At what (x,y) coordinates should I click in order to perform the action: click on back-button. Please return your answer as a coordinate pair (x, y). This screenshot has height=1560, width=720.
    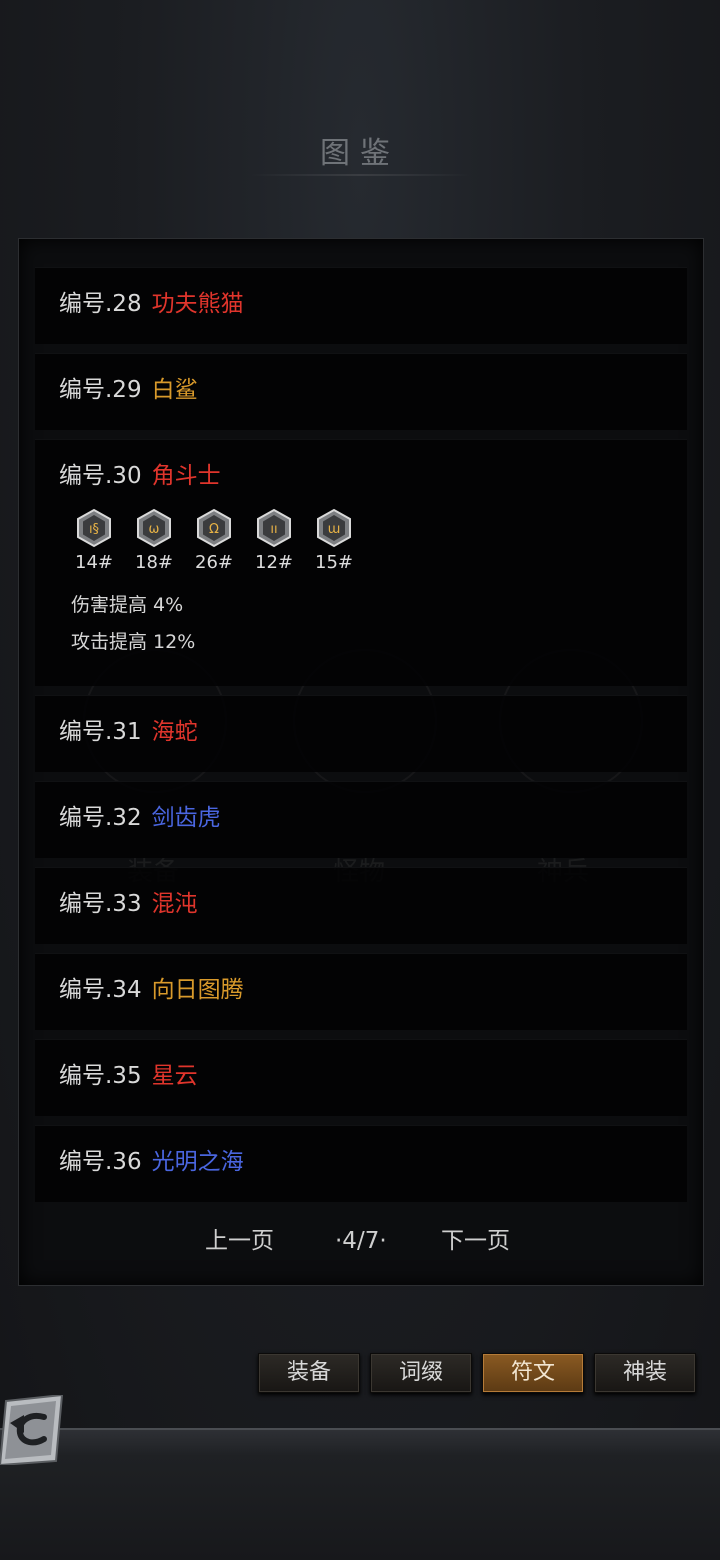
    Looking at the image, I should click on (33, 1430).